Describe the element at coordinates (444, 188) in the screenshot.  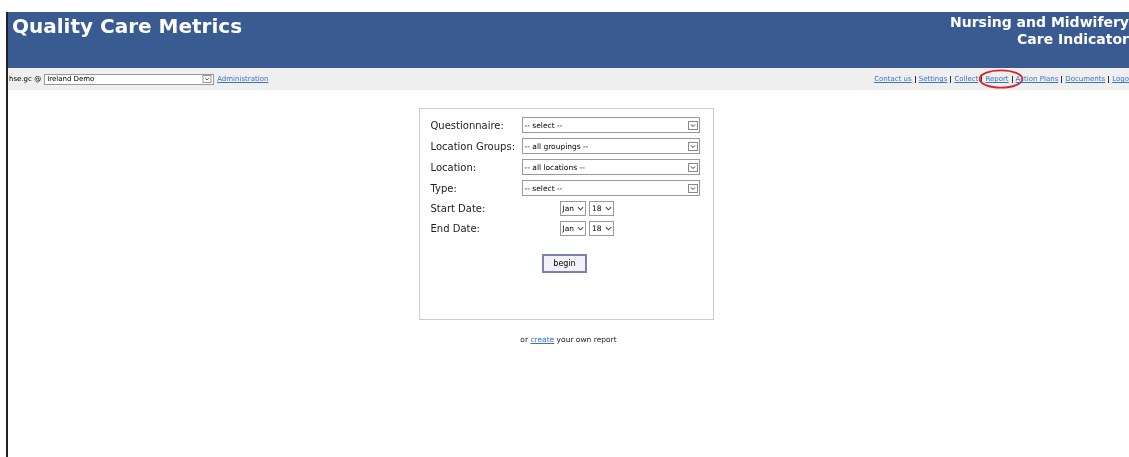
I see `field-label: Type:` at that location.